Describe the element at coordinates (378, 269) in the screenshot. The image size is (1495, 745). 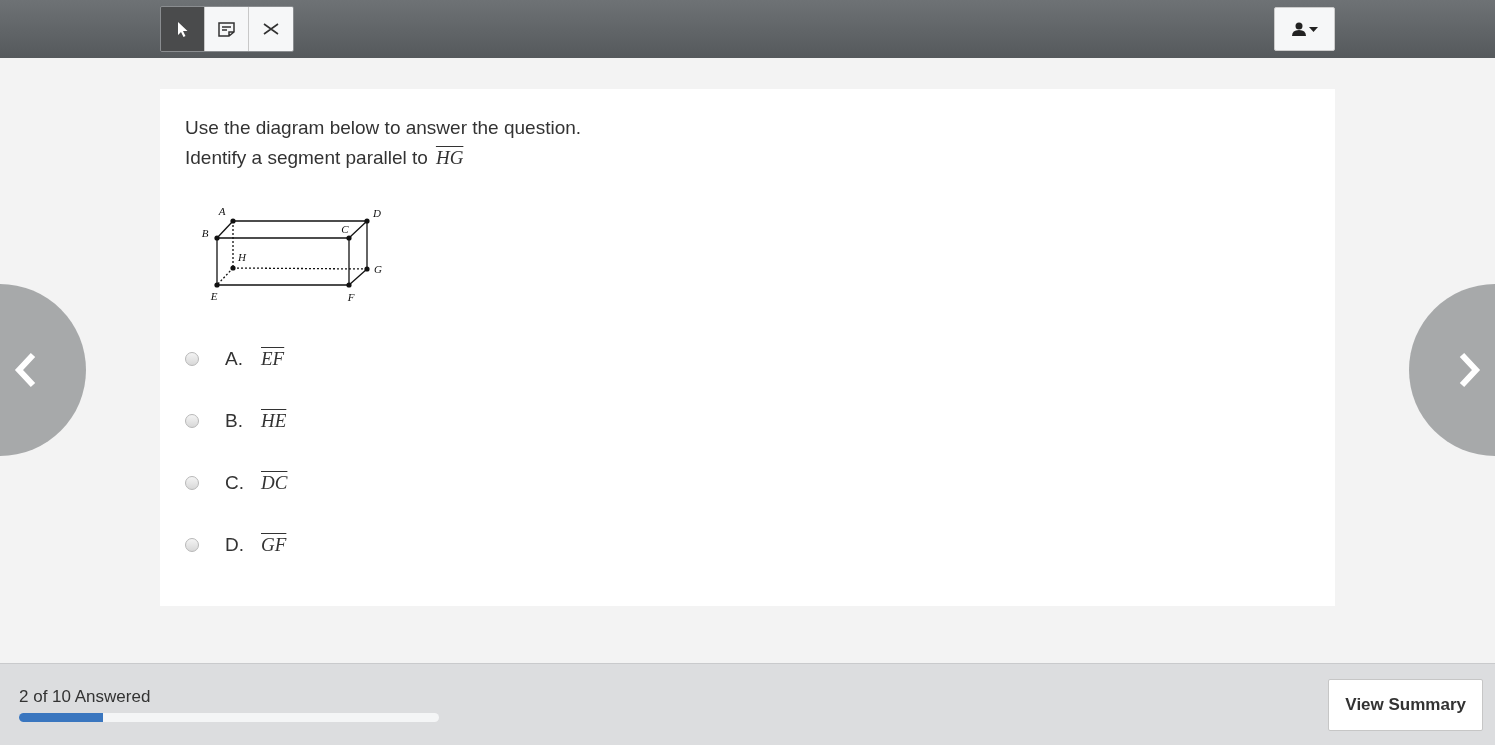
I see `vertex-label: G` at that location.